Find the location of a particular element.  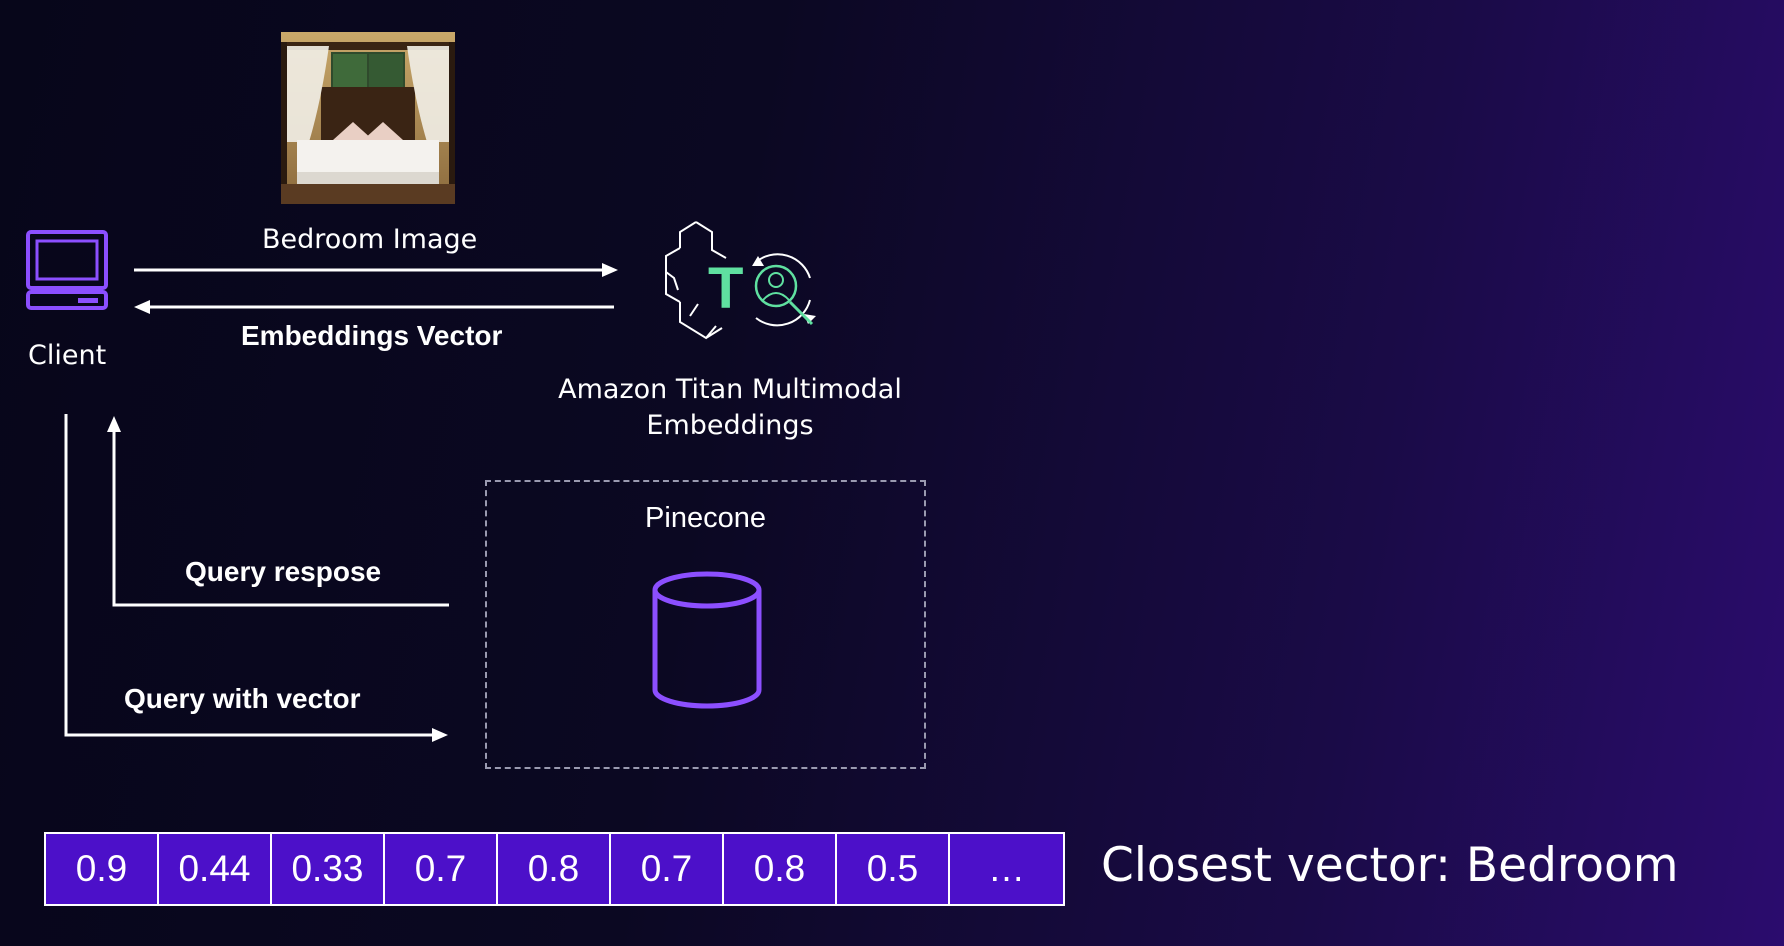

embeddings-vector-label: Embeddings Vector is located at coordinates (372, 335).